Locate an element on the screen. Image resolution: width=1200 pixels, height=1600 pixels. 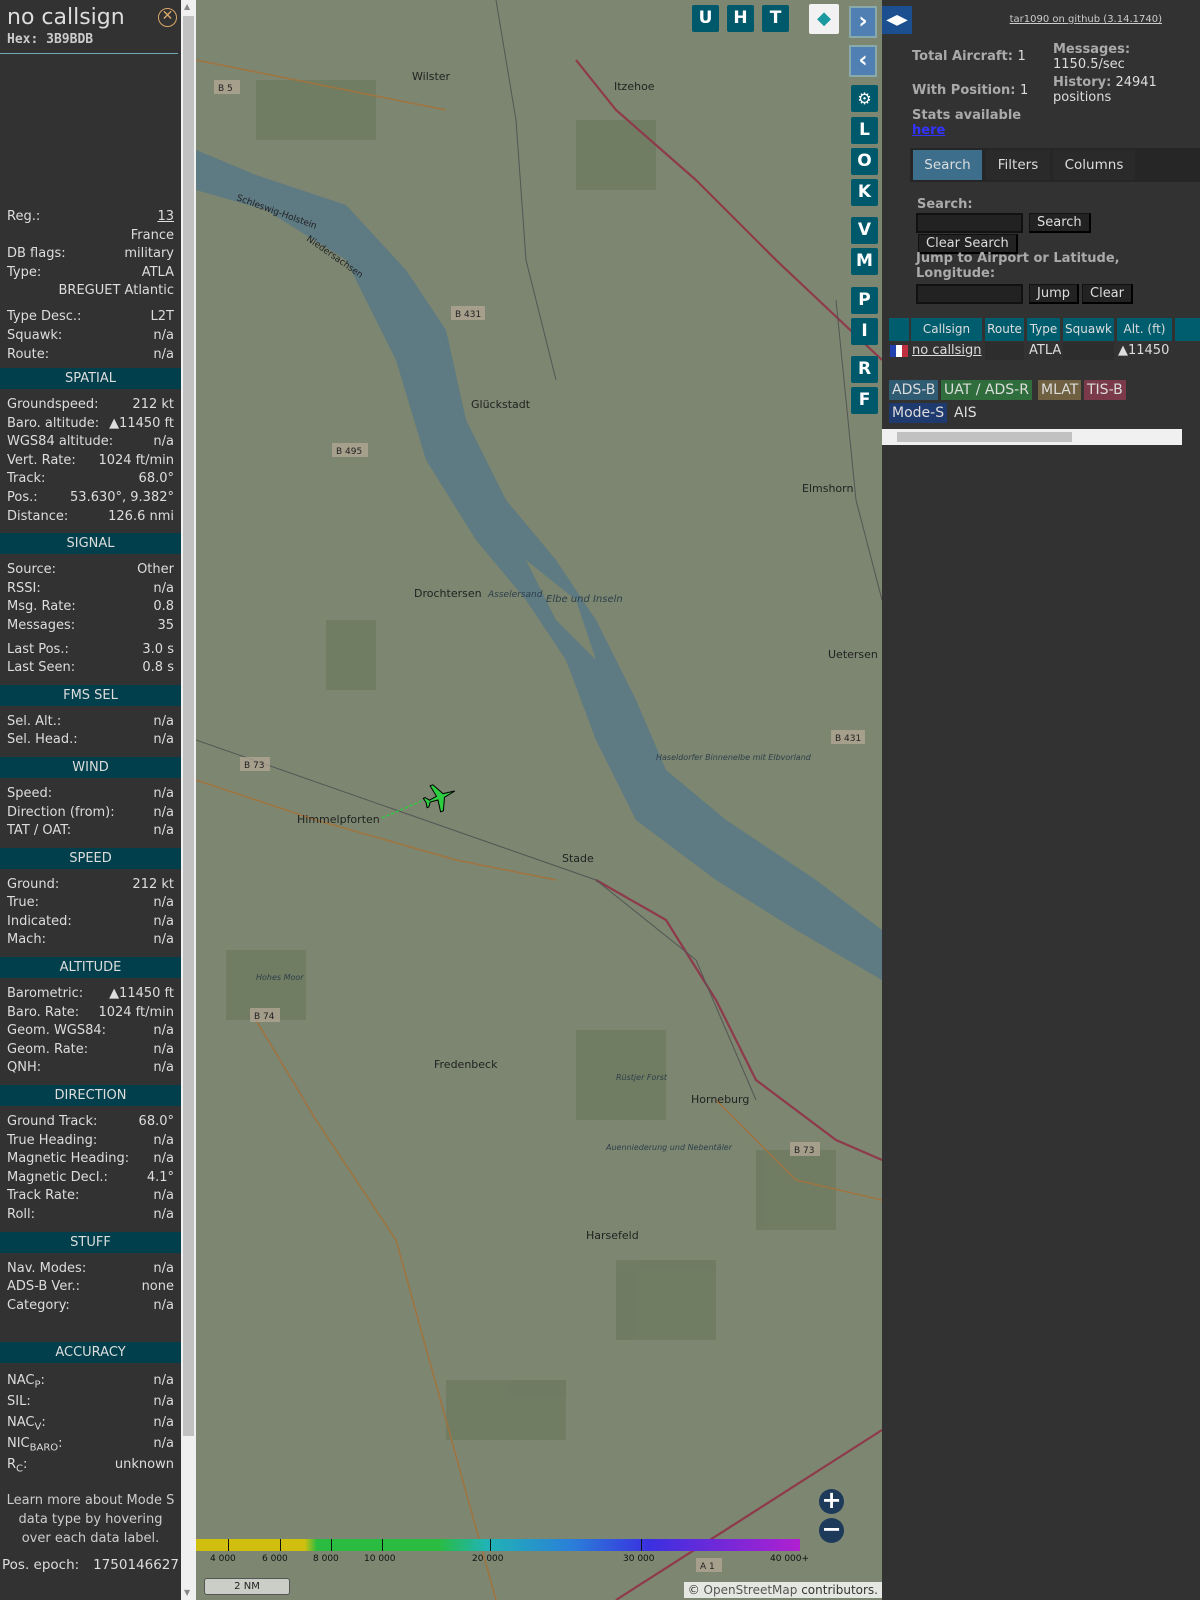
tab-filters: Filters is located at coordinates (1018, 165).